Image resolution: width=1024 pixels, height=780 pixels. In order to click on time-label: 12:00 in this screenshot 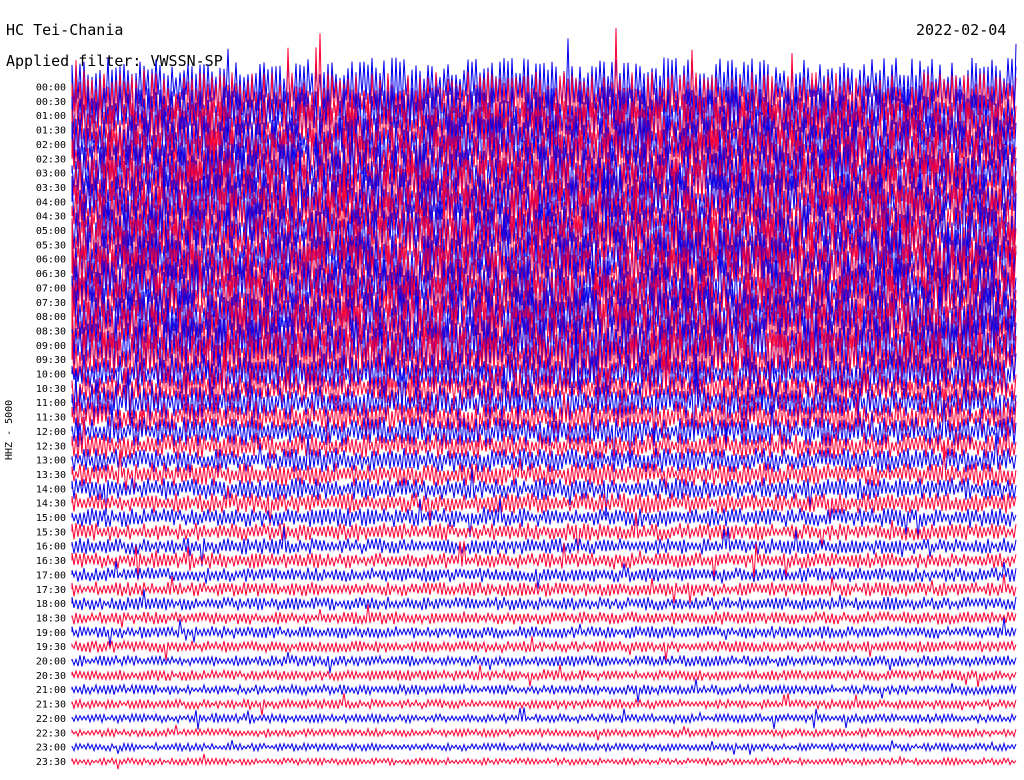, I will do `click(51, 432)`.